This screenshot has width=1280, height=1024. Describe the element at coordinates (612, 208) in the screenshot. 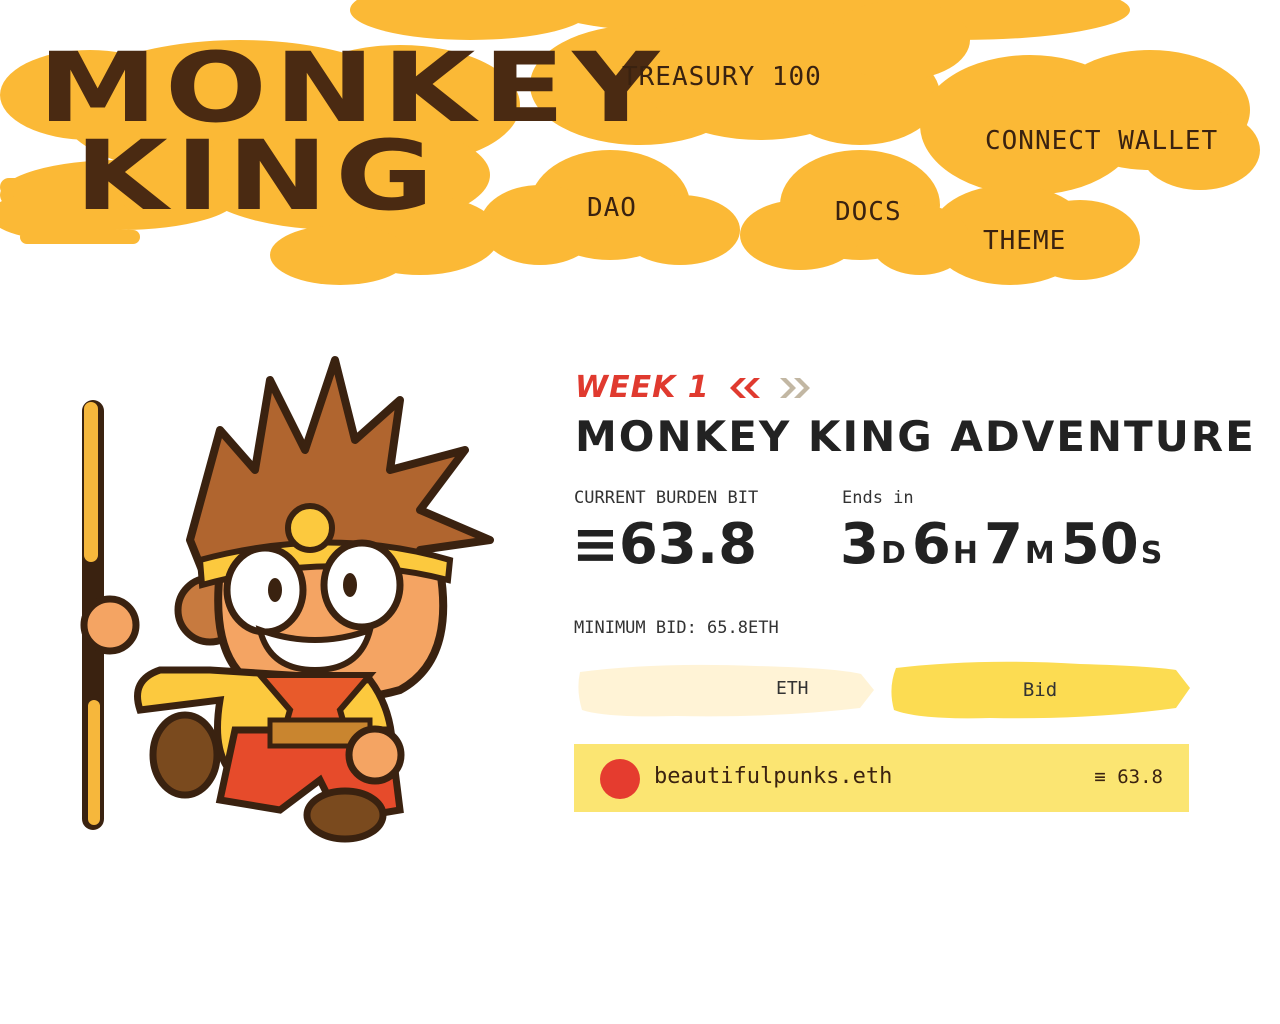

I see `nav-dao: DAO` at that location.